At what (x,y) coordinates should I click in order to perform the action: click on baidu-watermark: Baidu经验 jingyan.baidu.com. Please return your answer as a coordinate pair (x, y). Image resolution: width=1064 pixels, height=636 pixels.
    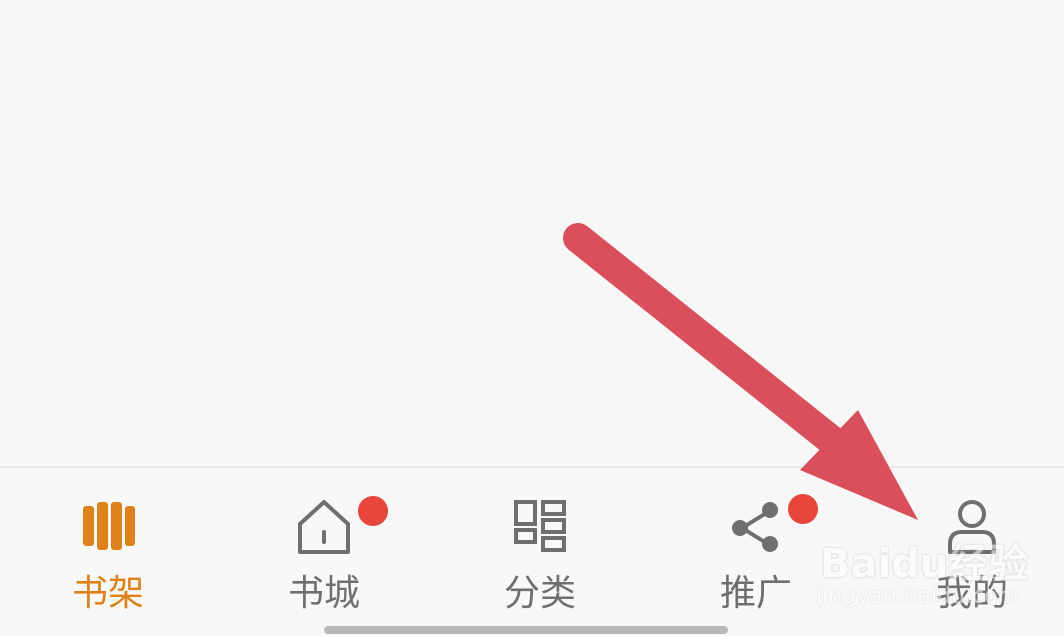
    Looking at the image, I should click on (932, 575).